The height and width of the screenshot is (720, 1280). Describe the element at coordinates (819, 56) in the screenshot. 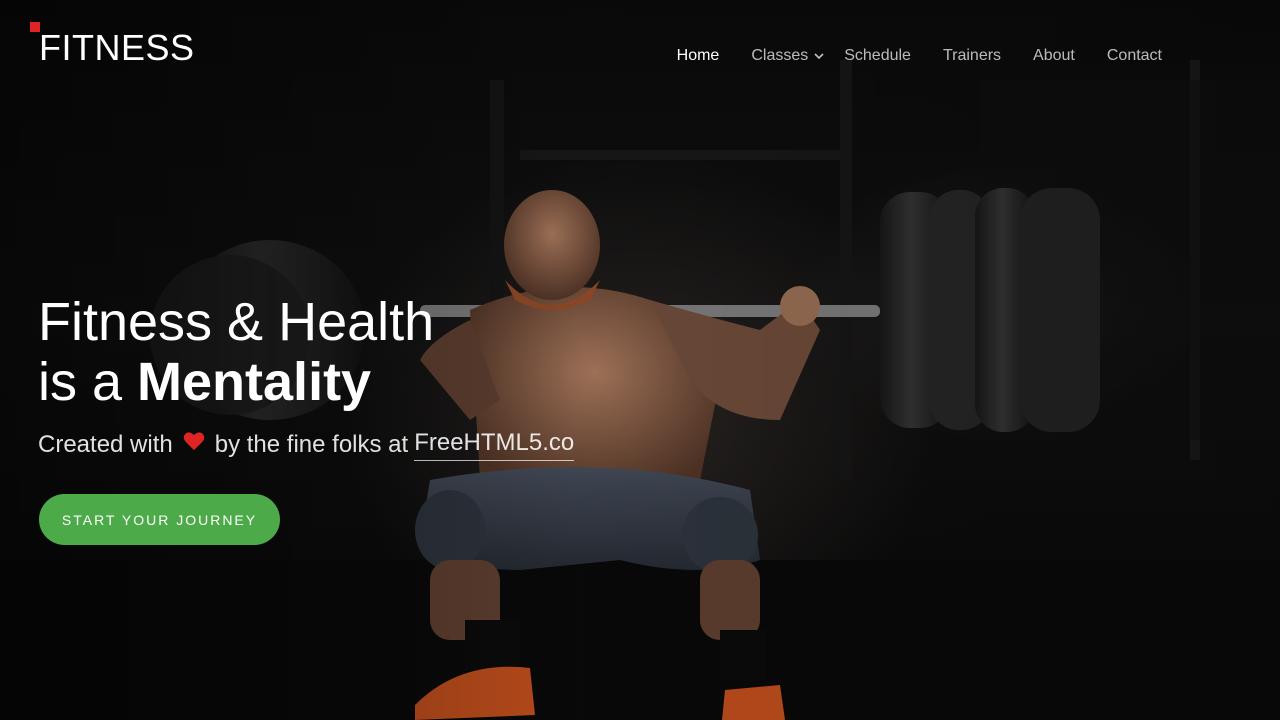

I see `chevron-down-icon` at that location.